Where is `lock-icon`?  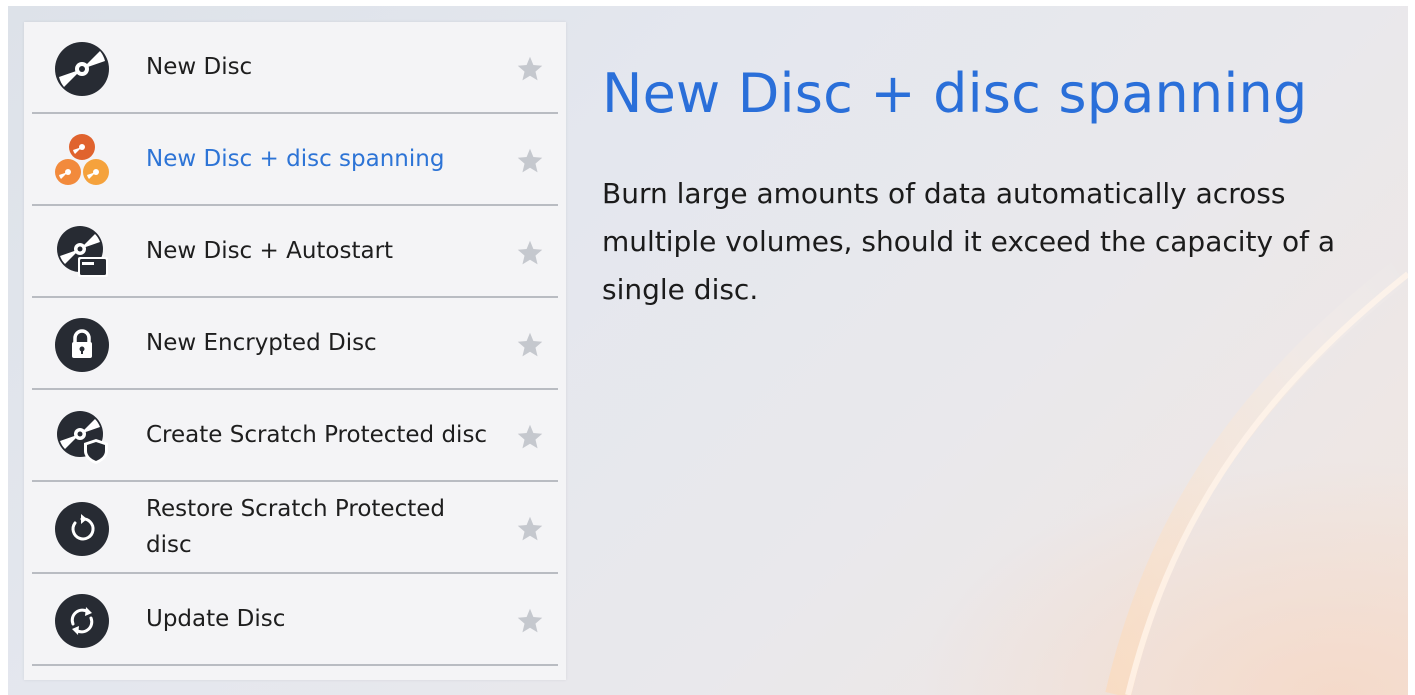
lock-icon is located at coordinates (82, 345).